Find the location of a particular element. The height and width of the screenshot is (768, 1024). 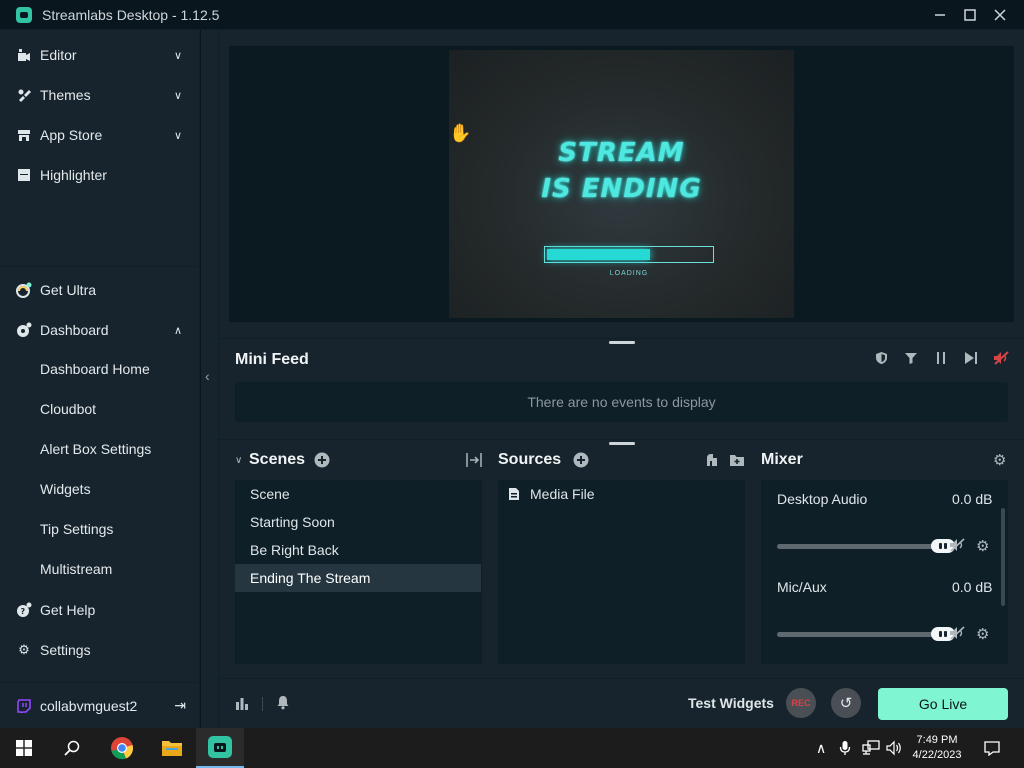

scene-item: Scene is located at coordinates (358, 494).